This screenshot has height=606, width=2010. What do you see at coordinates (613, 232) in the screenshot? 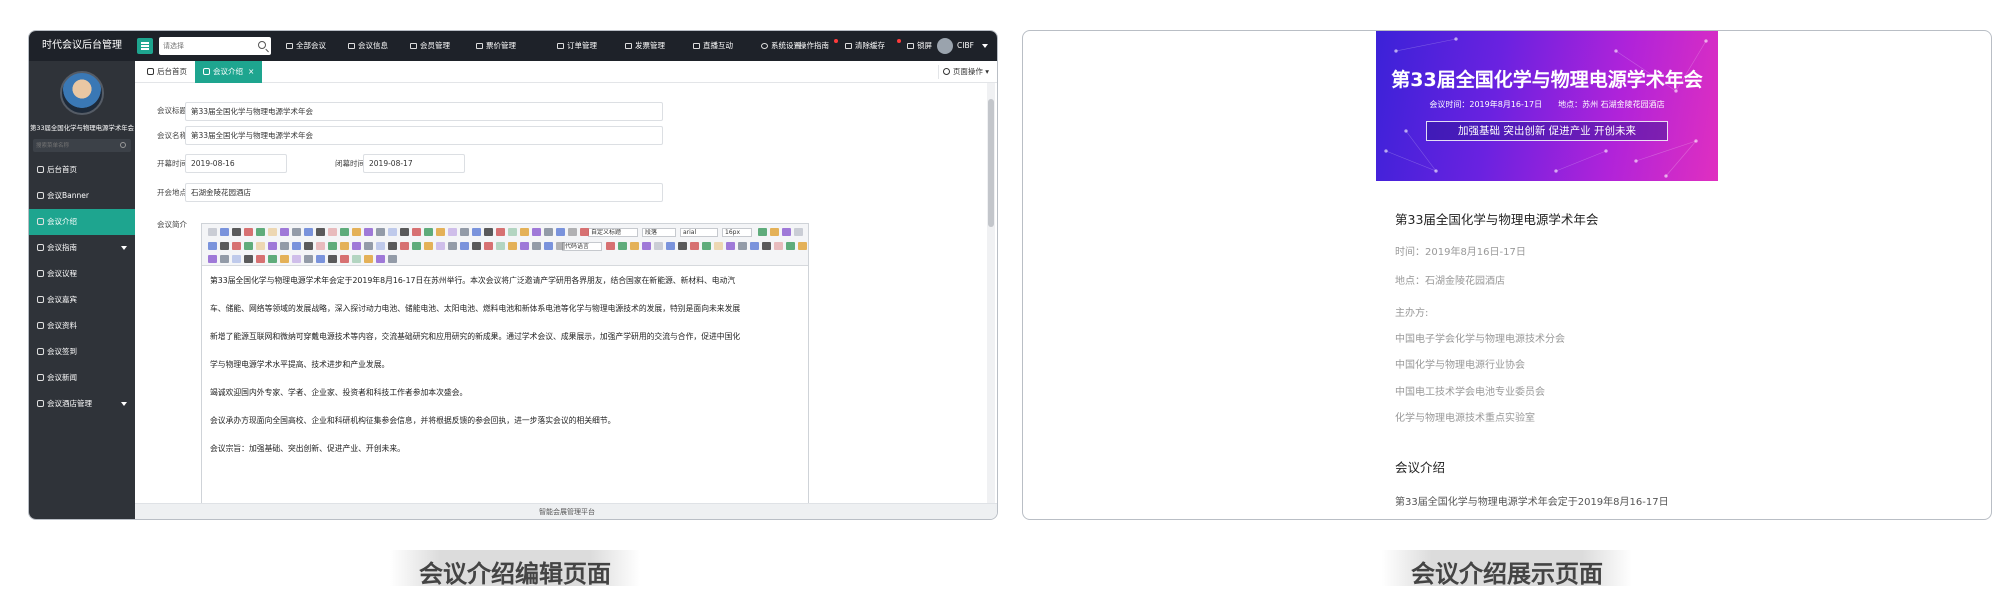
I see `custom-title-select: 自定义标题` at bounding box center [613, 232].